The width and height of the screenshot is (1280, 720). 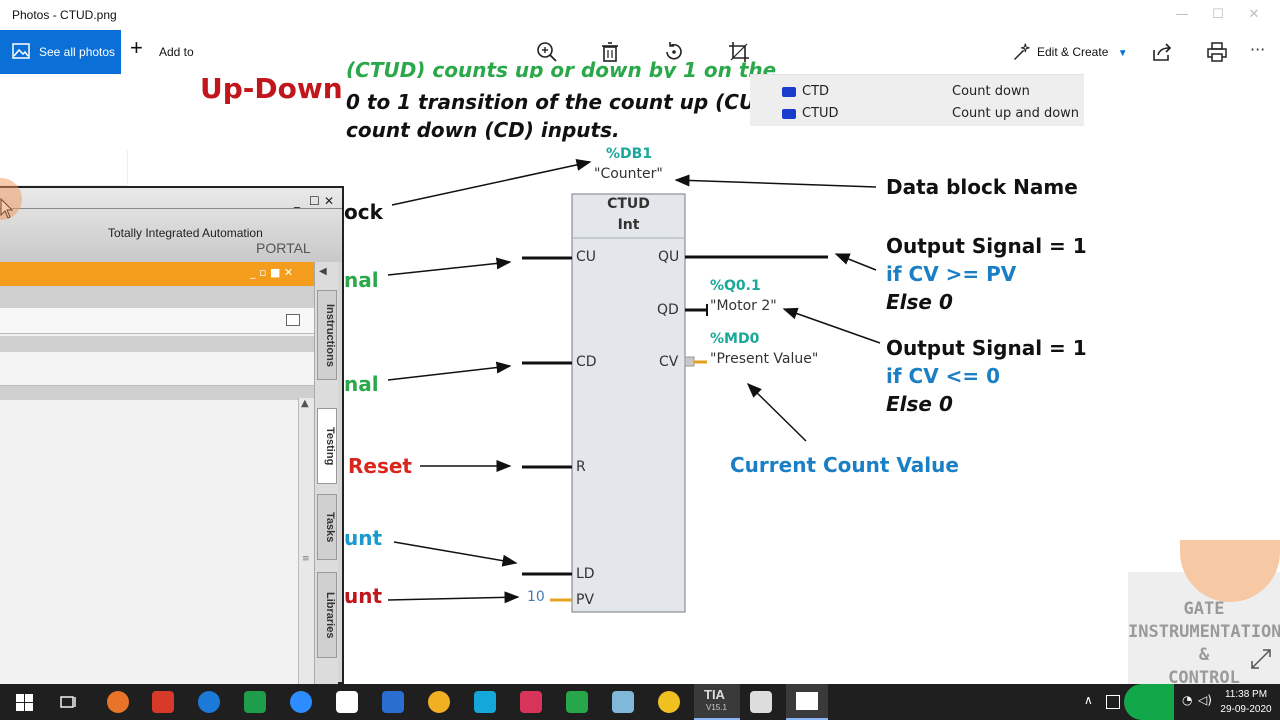 I want to click on db-address: %DB1, so click(x=629, y=154).